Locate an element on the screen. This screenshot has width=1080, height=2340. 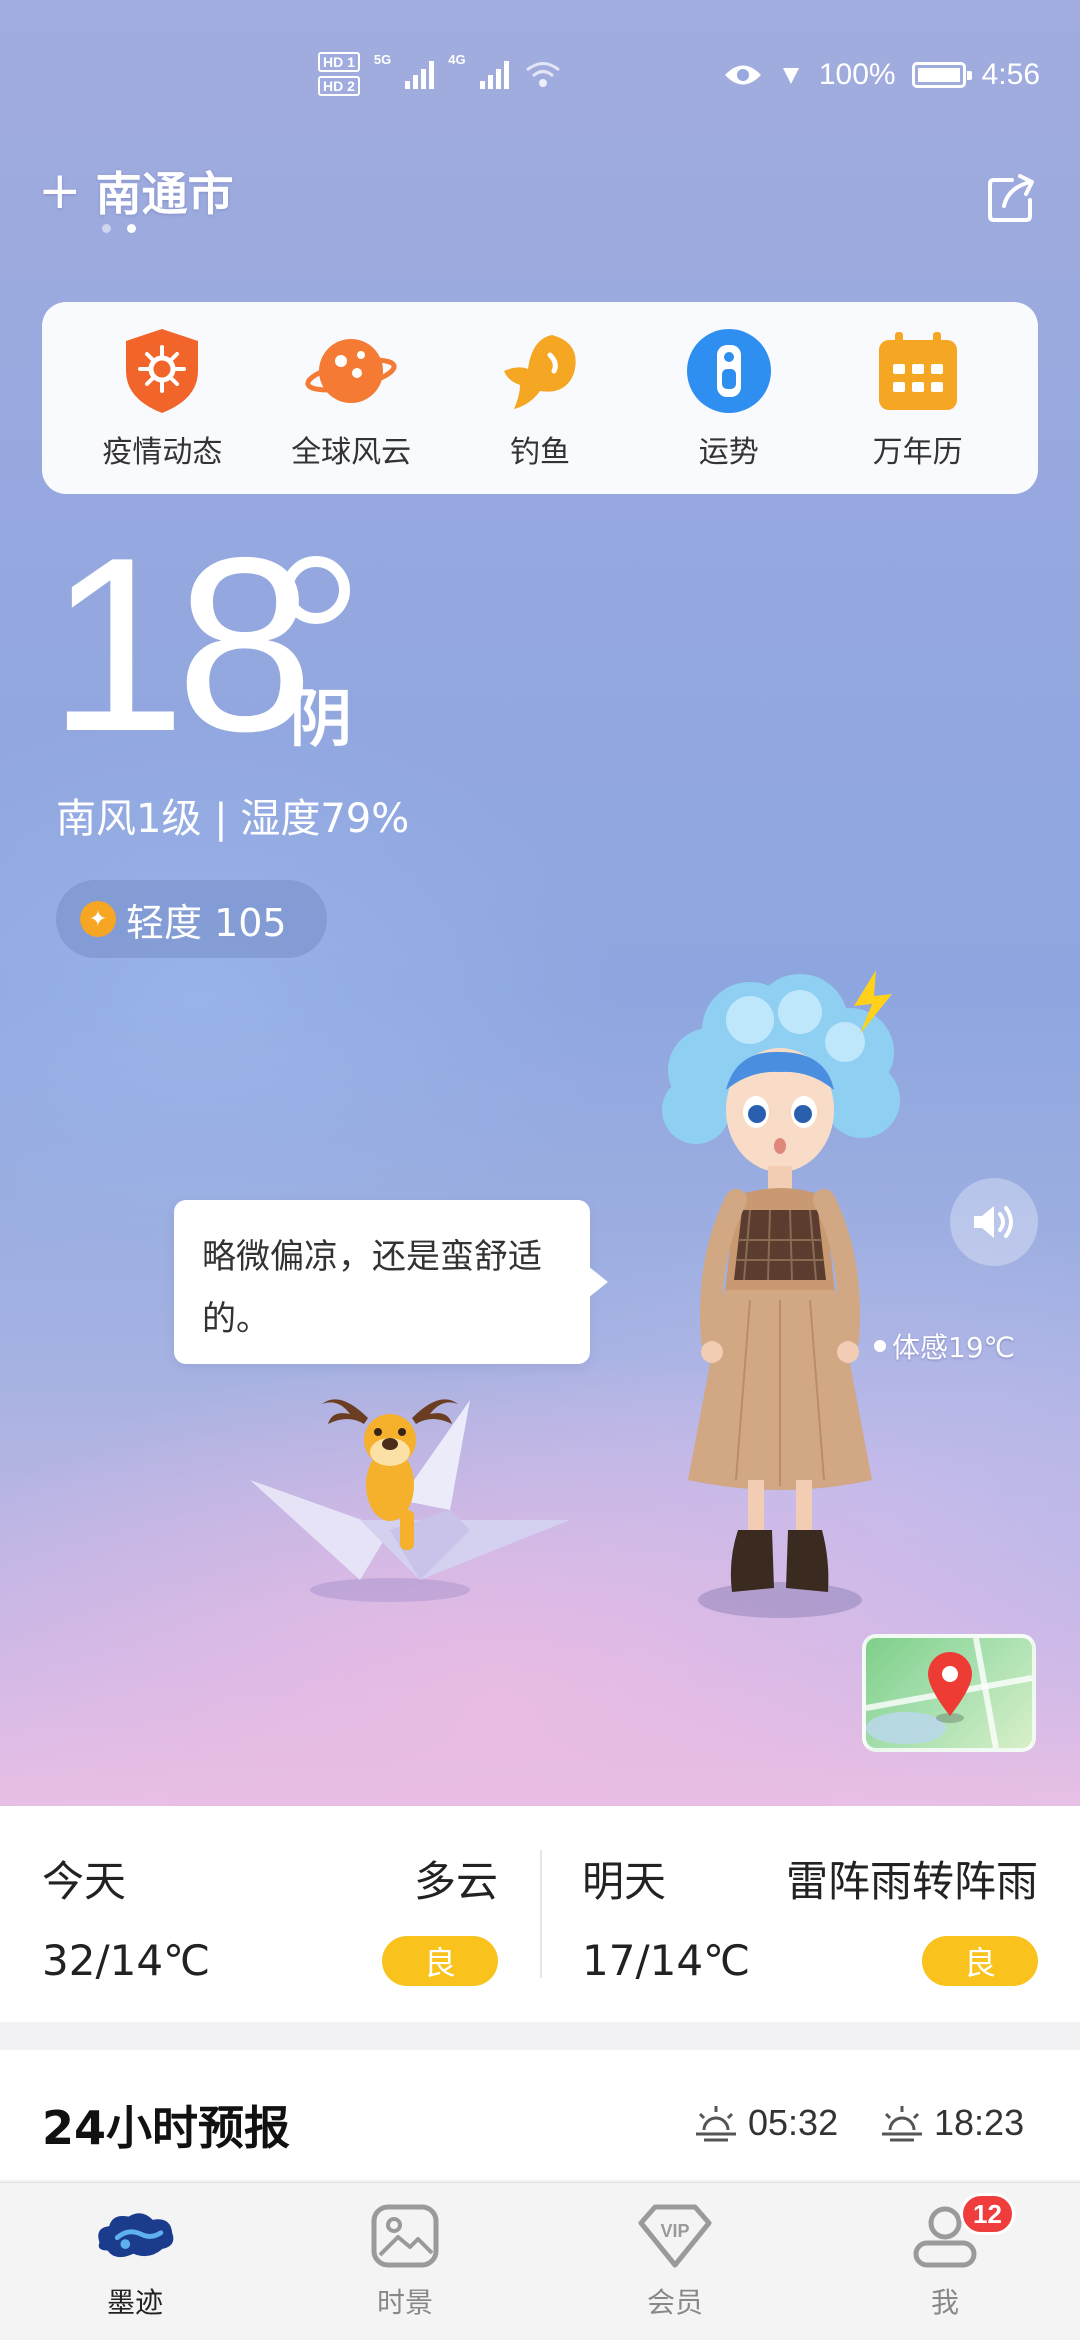
tool-fishing: 钓鱼 is located at coordinates (540, 398).